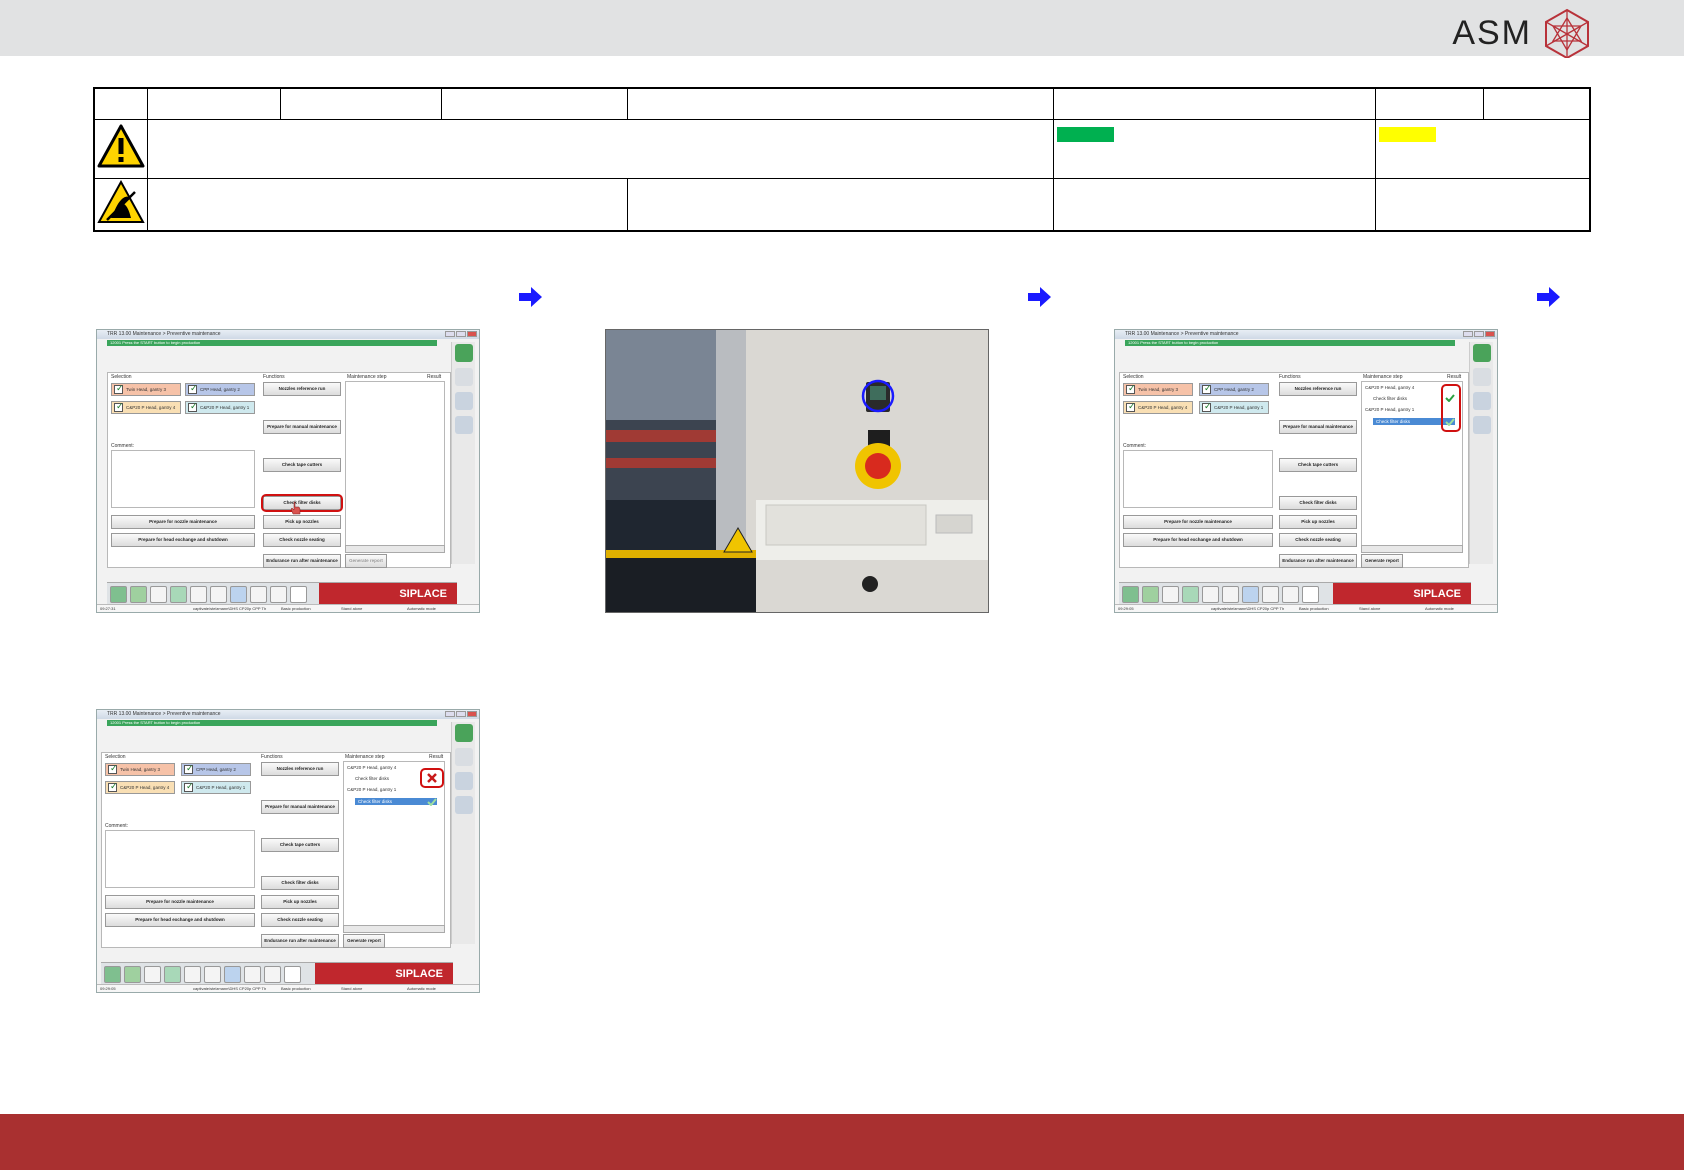  I want to click on horizontal-scrollbar, so click(1412, 549).